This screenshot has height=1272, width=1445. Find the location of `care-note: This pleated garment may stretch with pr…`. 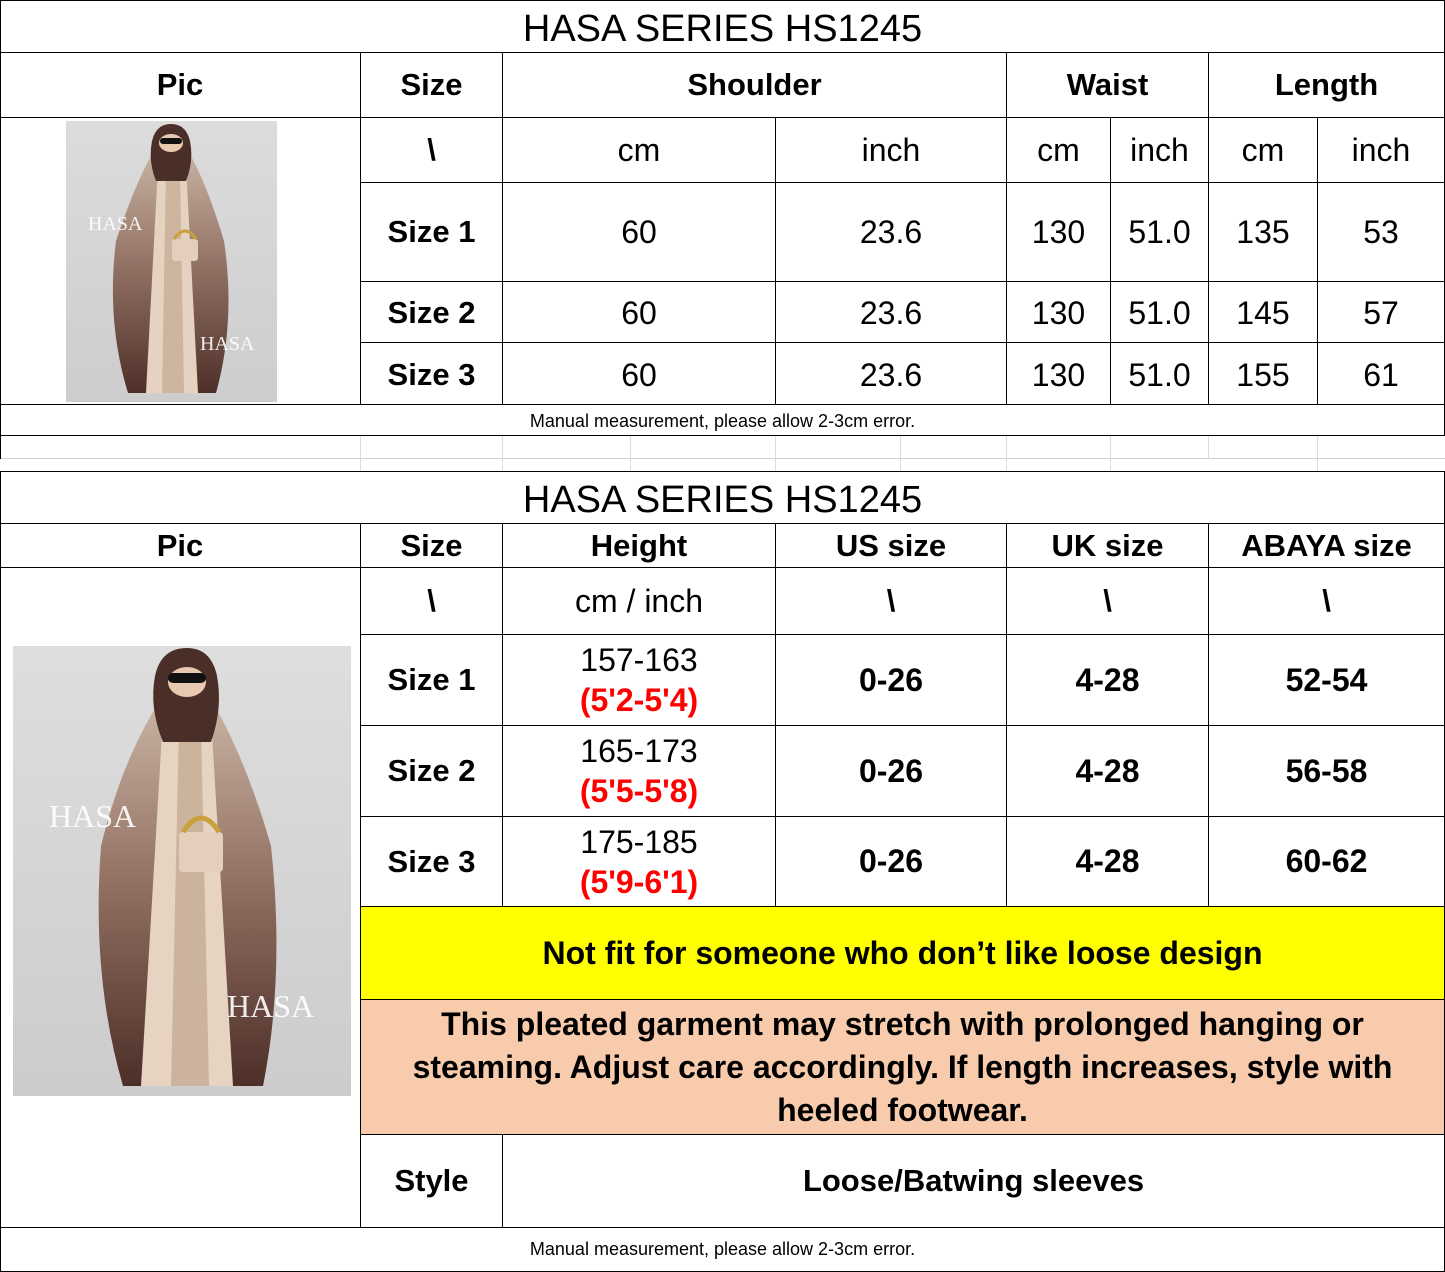

care-note: This pleated garment may stretch with pr… is located at coordinates (902, 1067).